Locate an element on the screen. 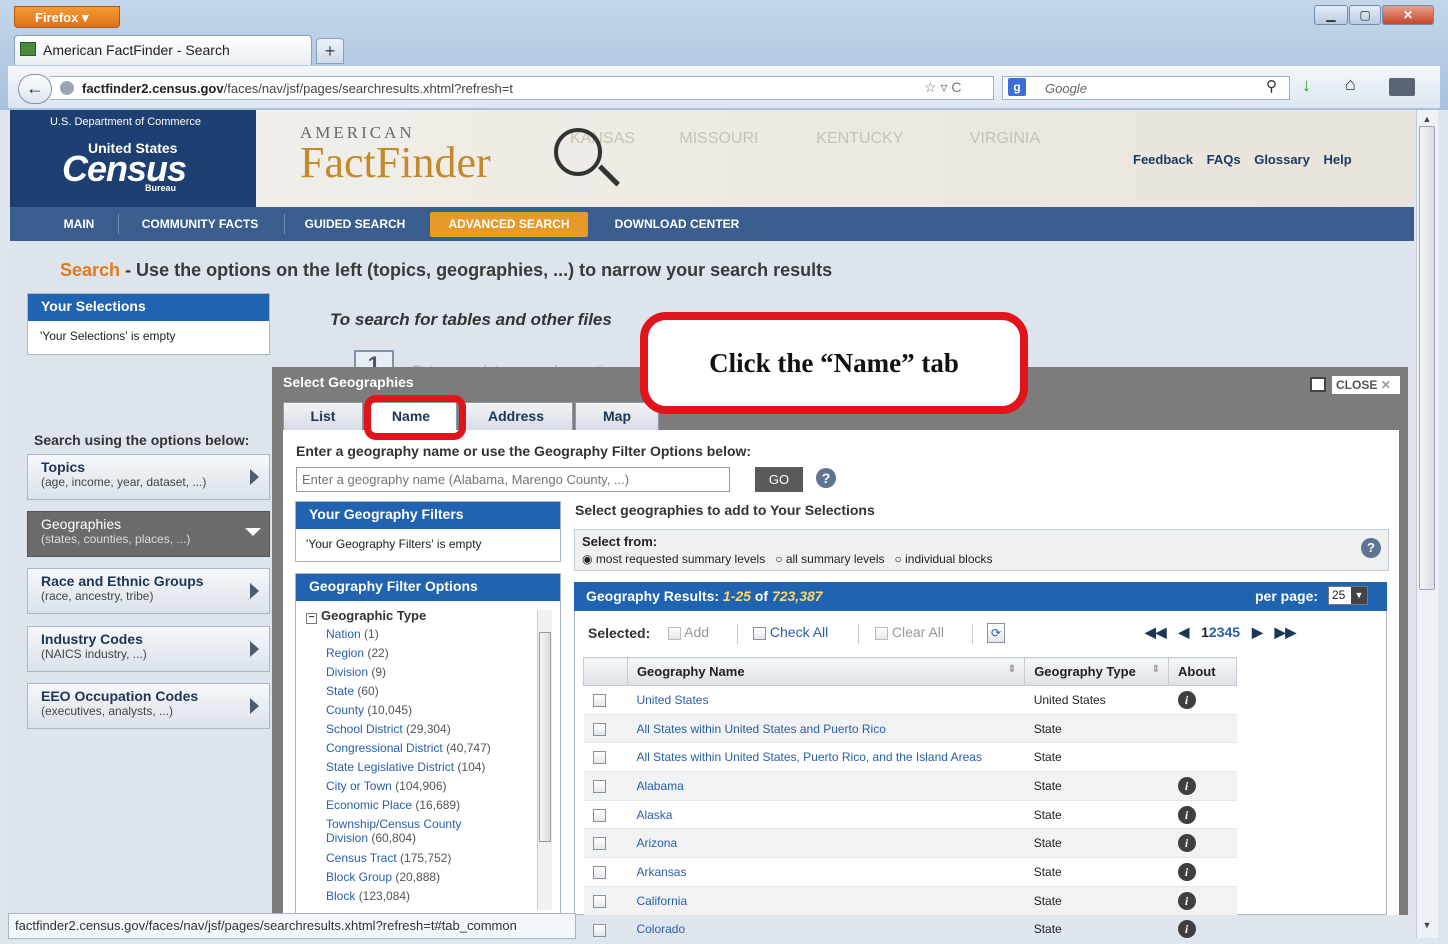  table-row: Alabama State i is located at coordinates (910, 786).